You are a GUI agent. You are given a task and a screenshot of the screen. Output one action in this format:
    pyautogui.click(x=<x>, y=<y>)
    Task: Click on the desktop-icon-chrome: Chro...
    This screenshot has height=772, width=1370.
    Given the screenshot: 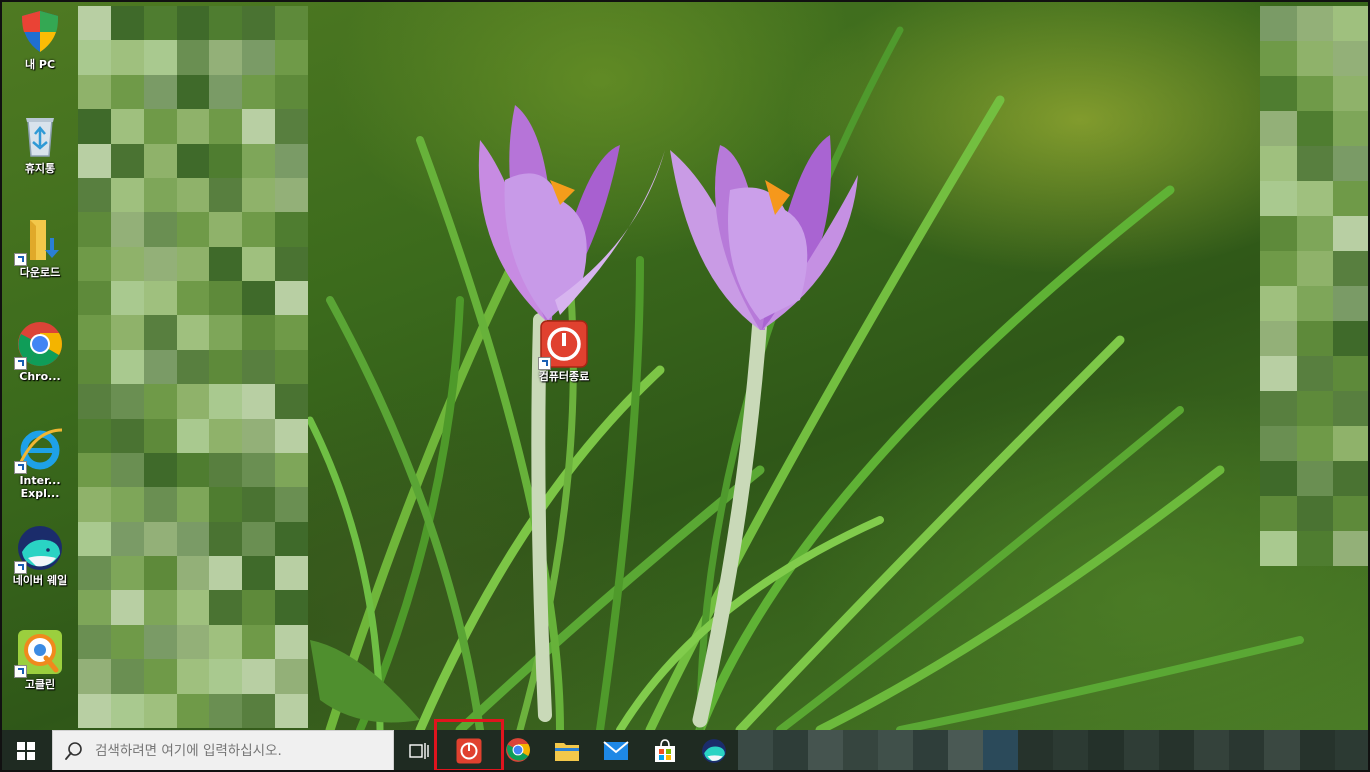 What is the action you would take?
    pyautogui.click(x=40, y=351)
    